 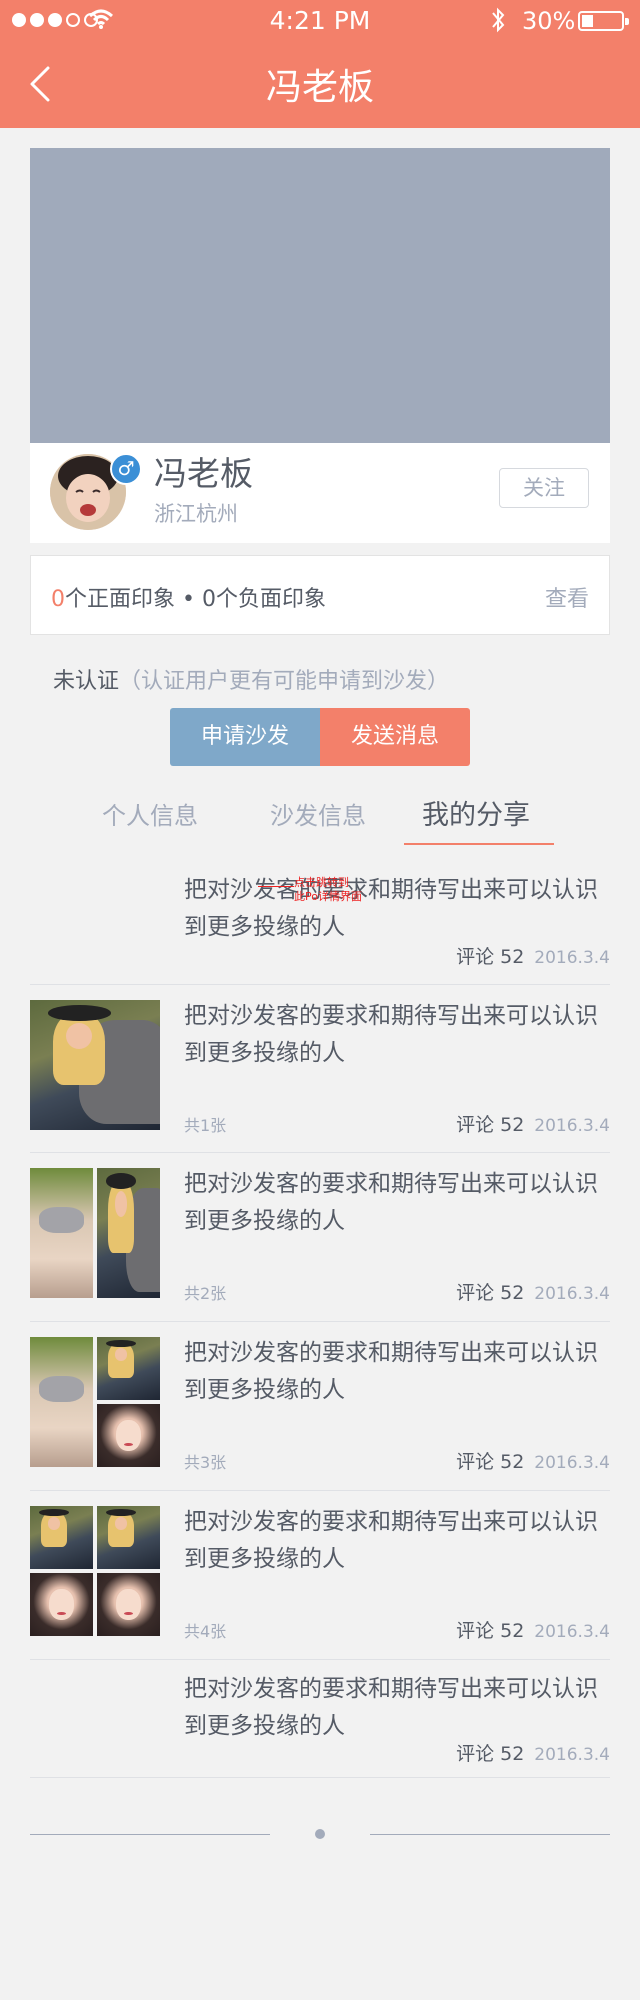 I want to click on list-item: 把对沙发客的要求和期待写出来可以认识到更多投缘的人 评论 52 2016.3.4, so click(x=320, y=1718).